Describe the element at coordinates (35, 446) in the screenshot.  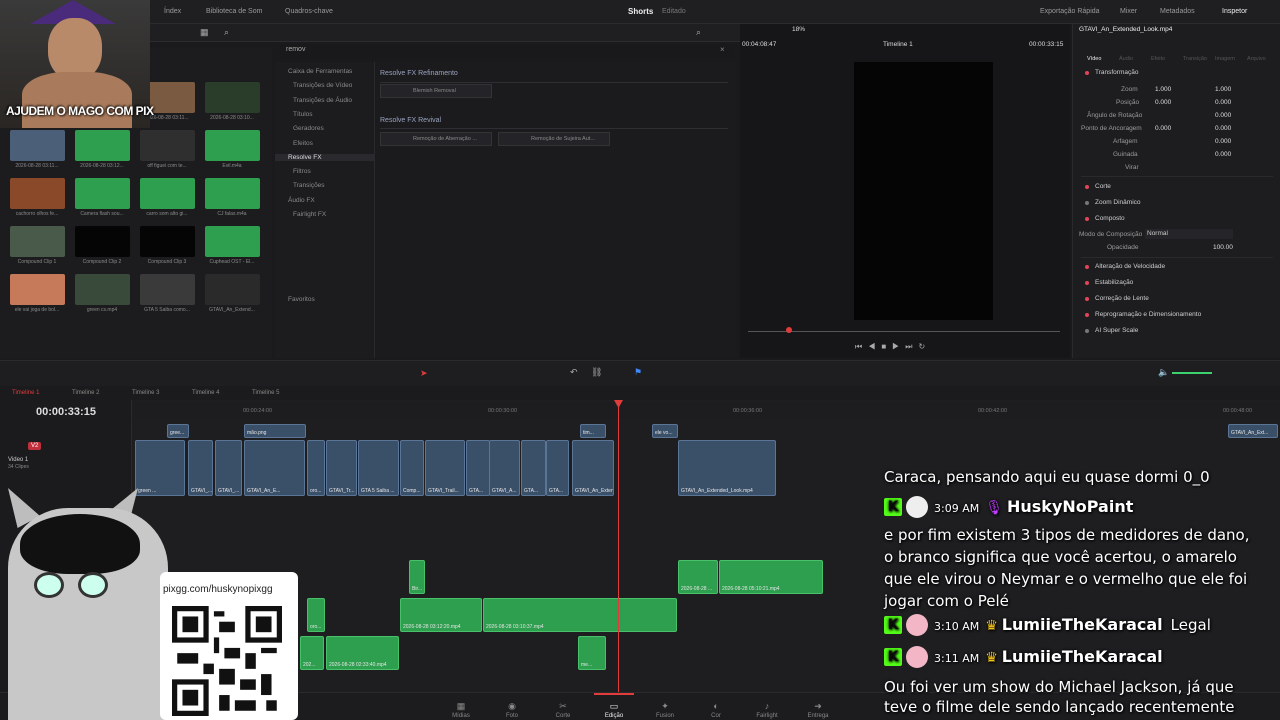
I see `track-v2-label: V2` at that location.